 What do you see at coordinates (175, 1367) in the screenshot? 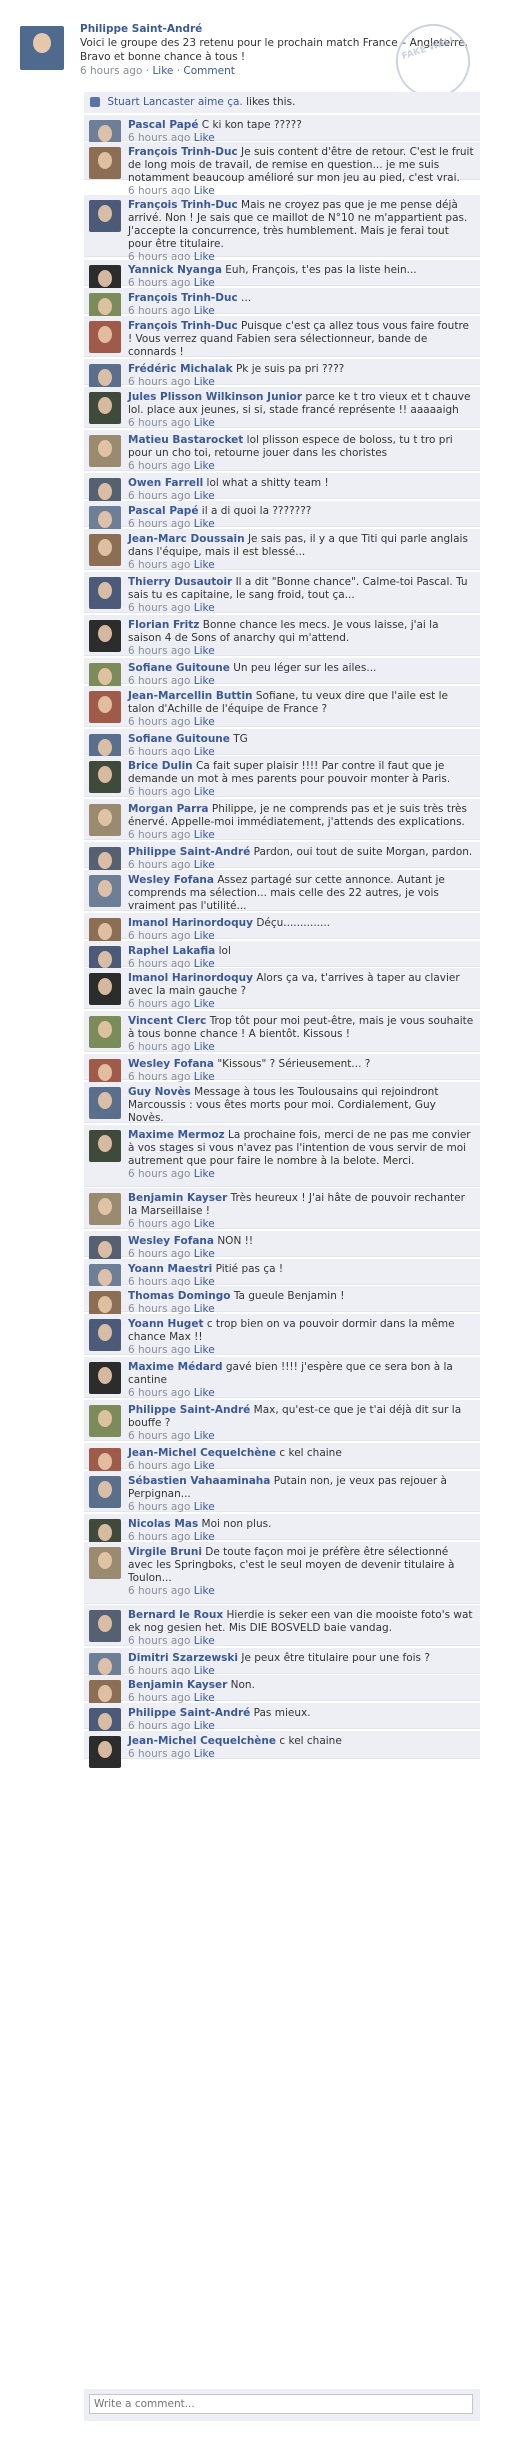
I see `commenter-name: Maxime Médard` at bounding box center [175, 1367].